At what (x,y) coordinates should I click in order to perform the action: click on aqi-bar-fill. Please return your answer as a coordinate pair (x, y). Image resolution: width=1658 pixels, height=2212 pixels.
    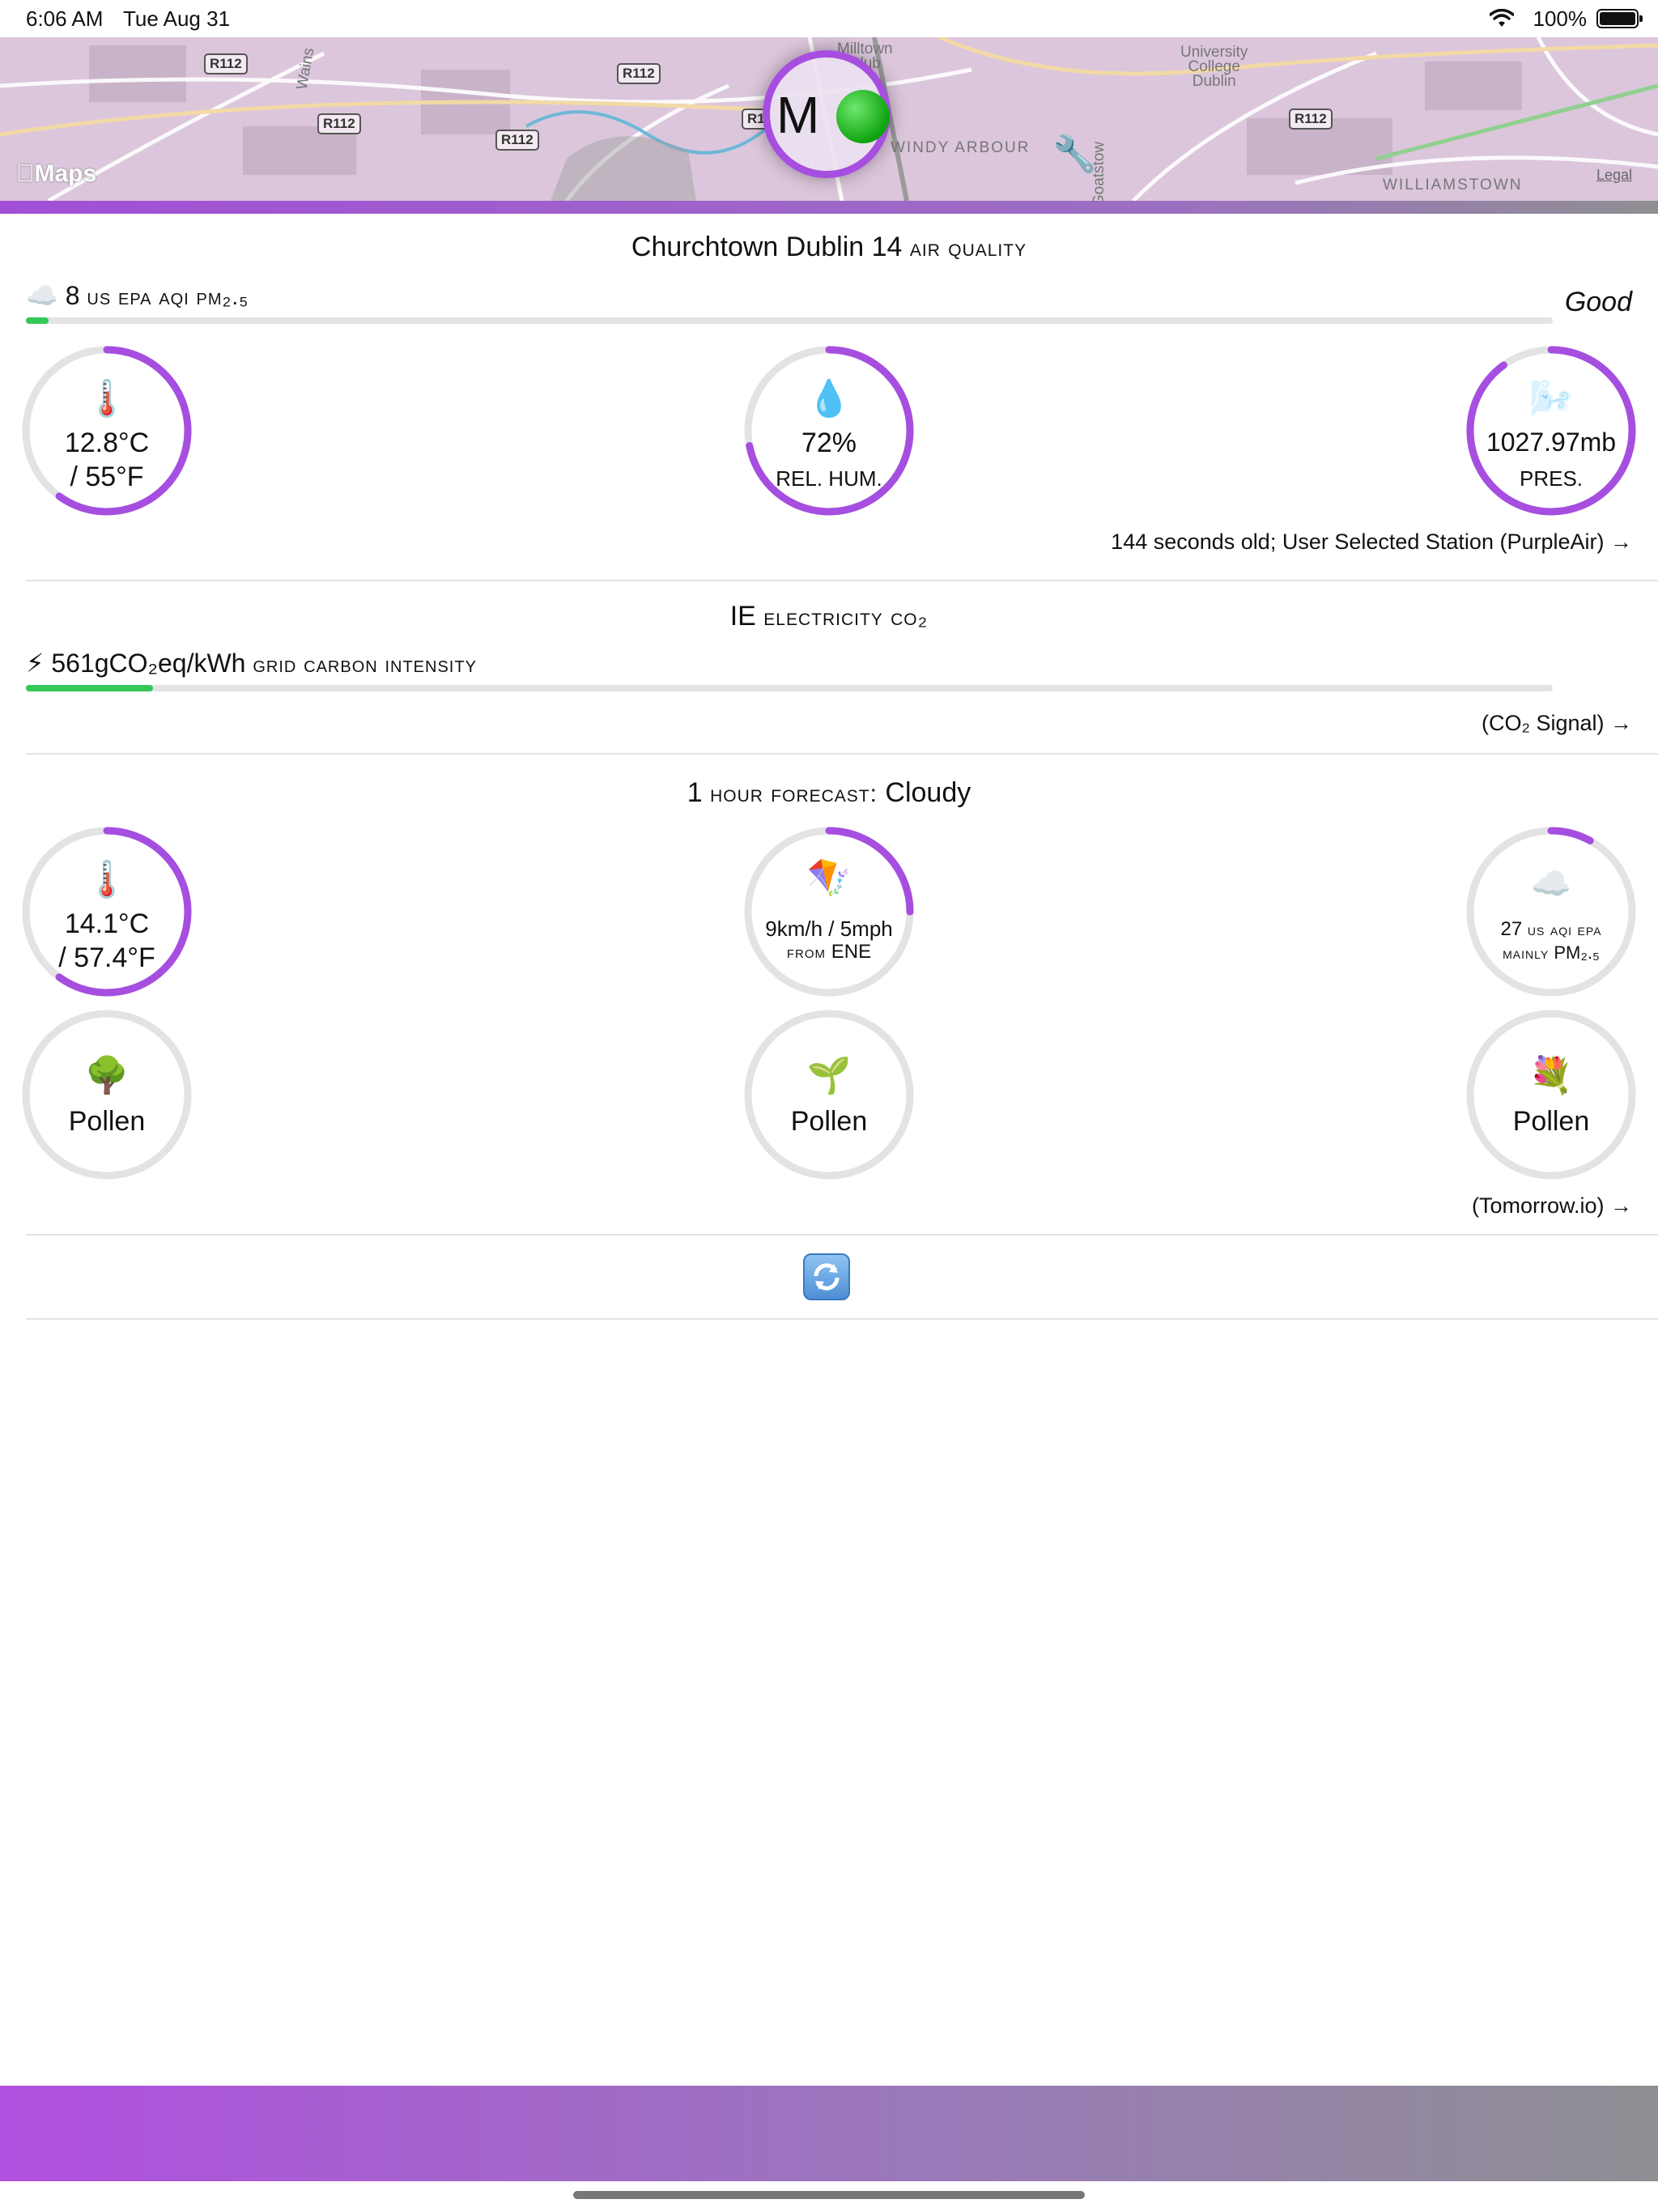
    Looking at the image, I should click on (37, 320).